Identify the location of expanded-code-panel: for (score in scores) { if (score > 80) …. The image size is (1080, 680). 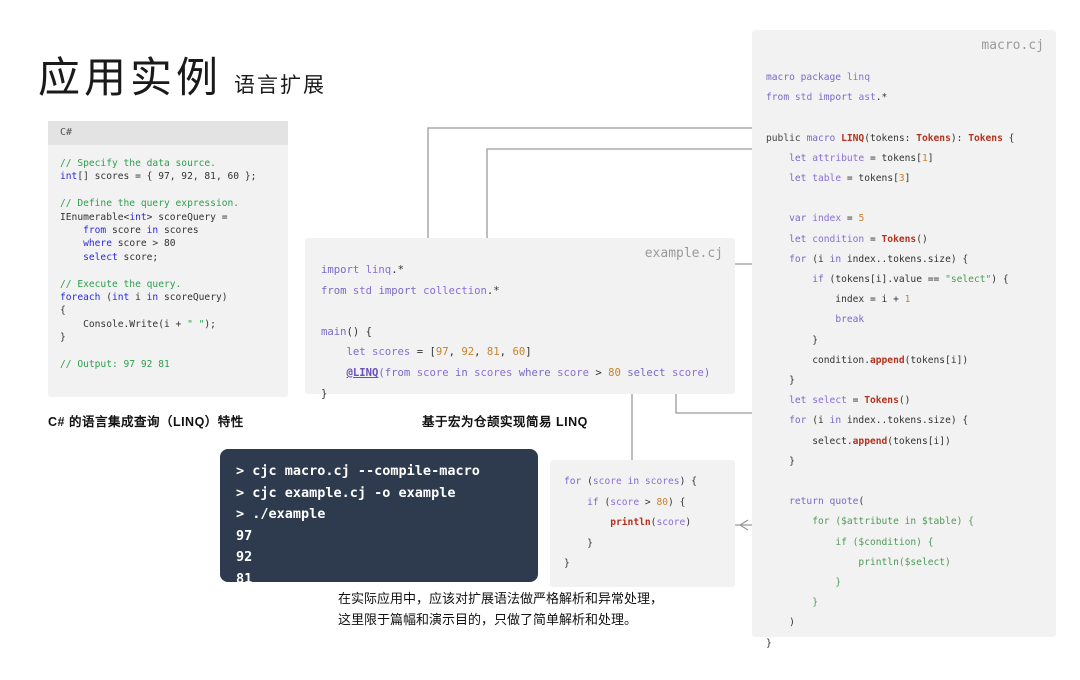
(642, 523).